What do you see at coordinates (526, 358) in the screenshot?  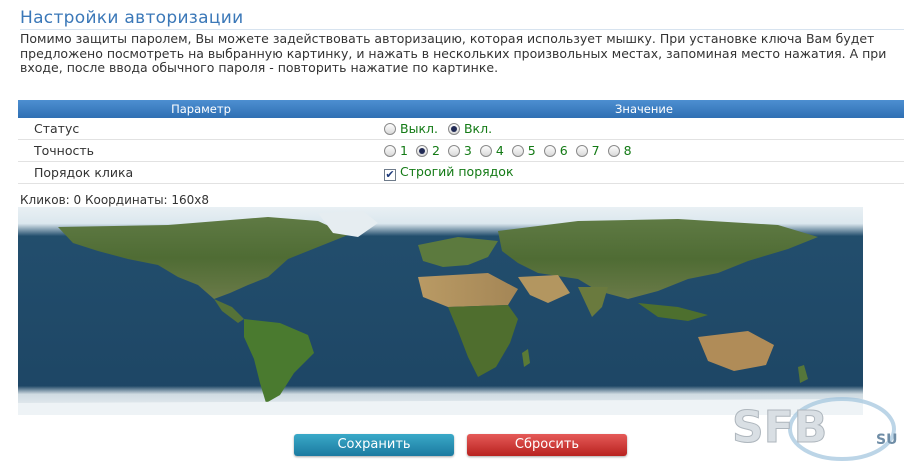 I see `madagascar` at bounding box center [526, 358].